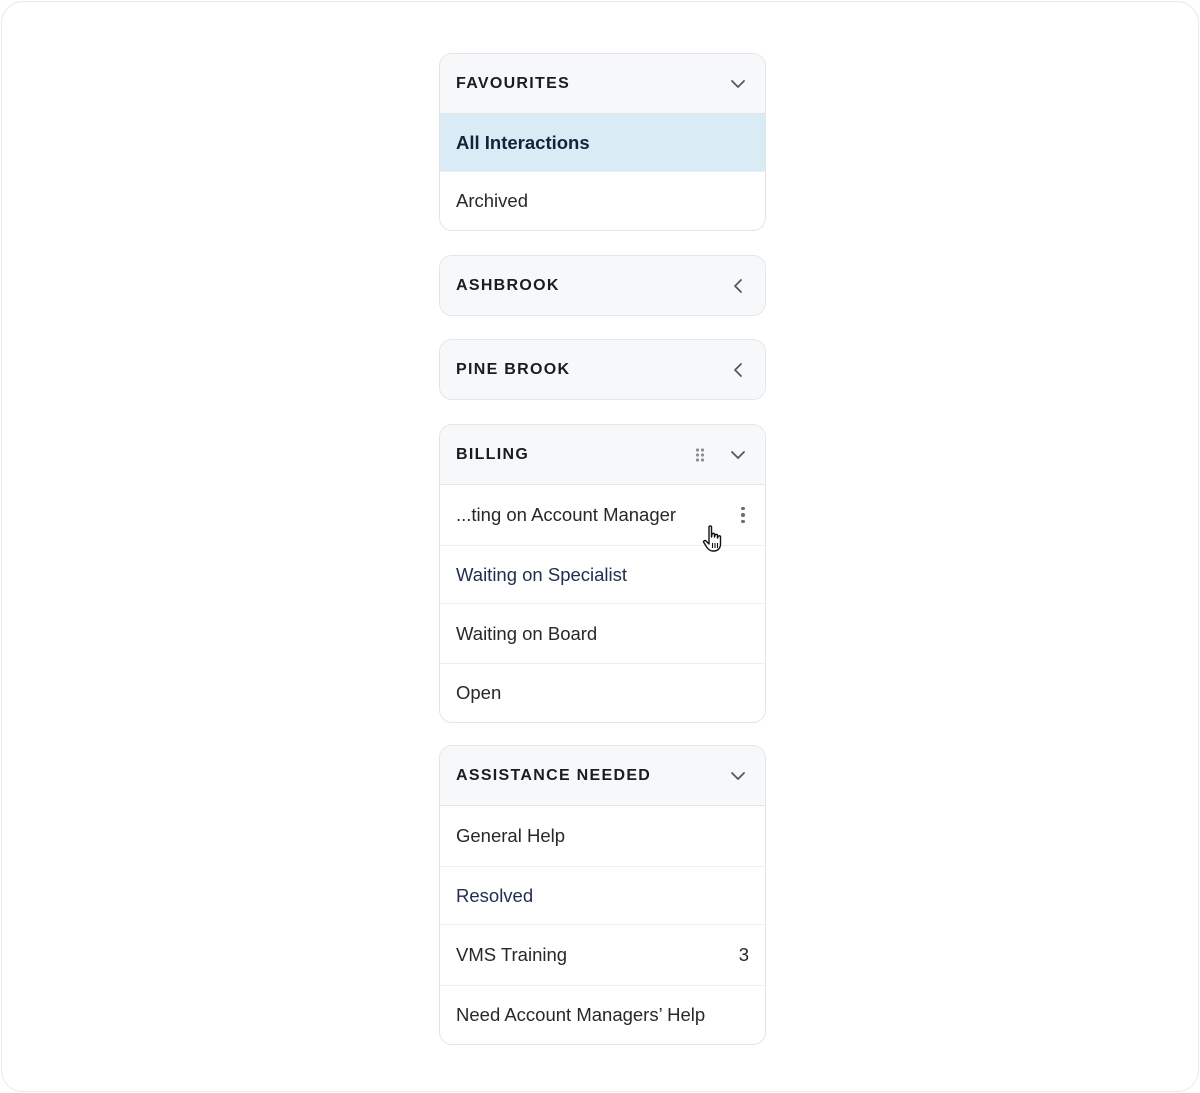 Image resolution: width=1200 pixels, height=1093 pixels. Describe the element at coordinates (513, 369) in the screenshot. I see `panel-title: PINE BROOK` at that location.